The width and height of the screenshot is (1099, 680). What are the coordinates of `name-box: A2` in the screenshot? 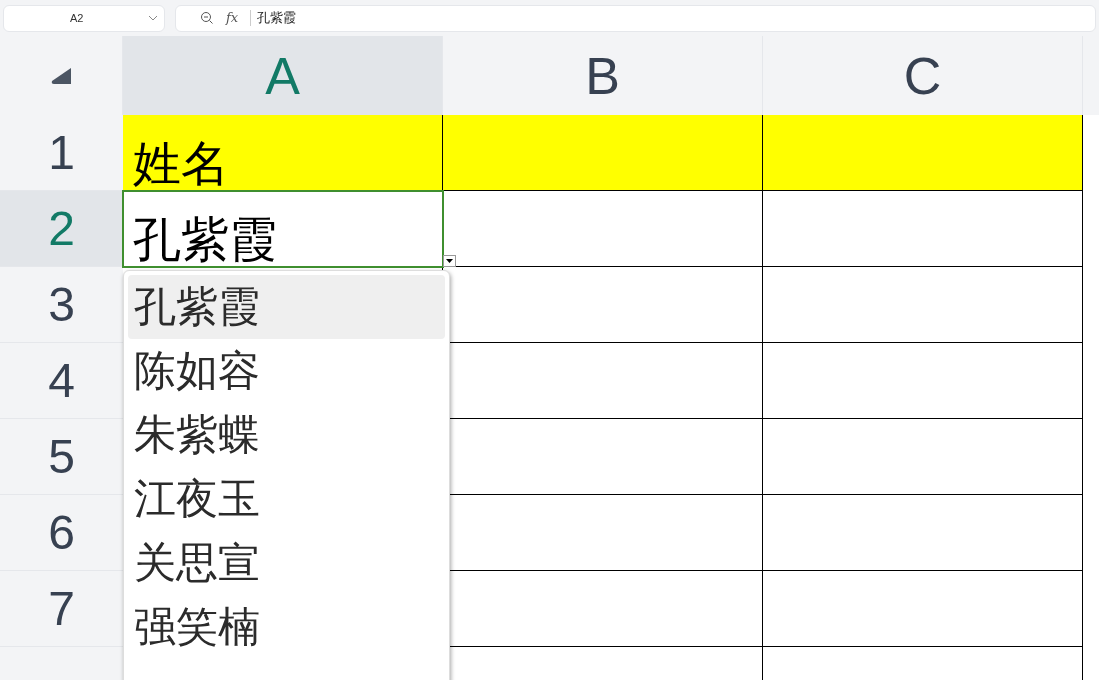 It's located at (84, 18).